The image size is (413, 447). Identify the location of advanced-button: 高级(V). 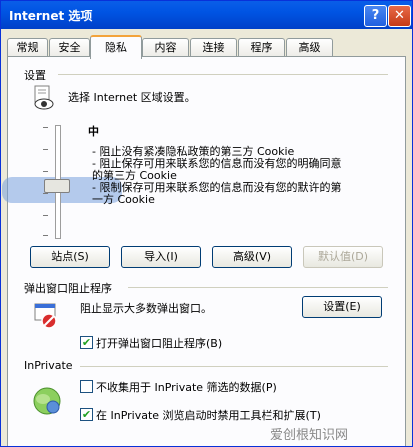
(252, 257).